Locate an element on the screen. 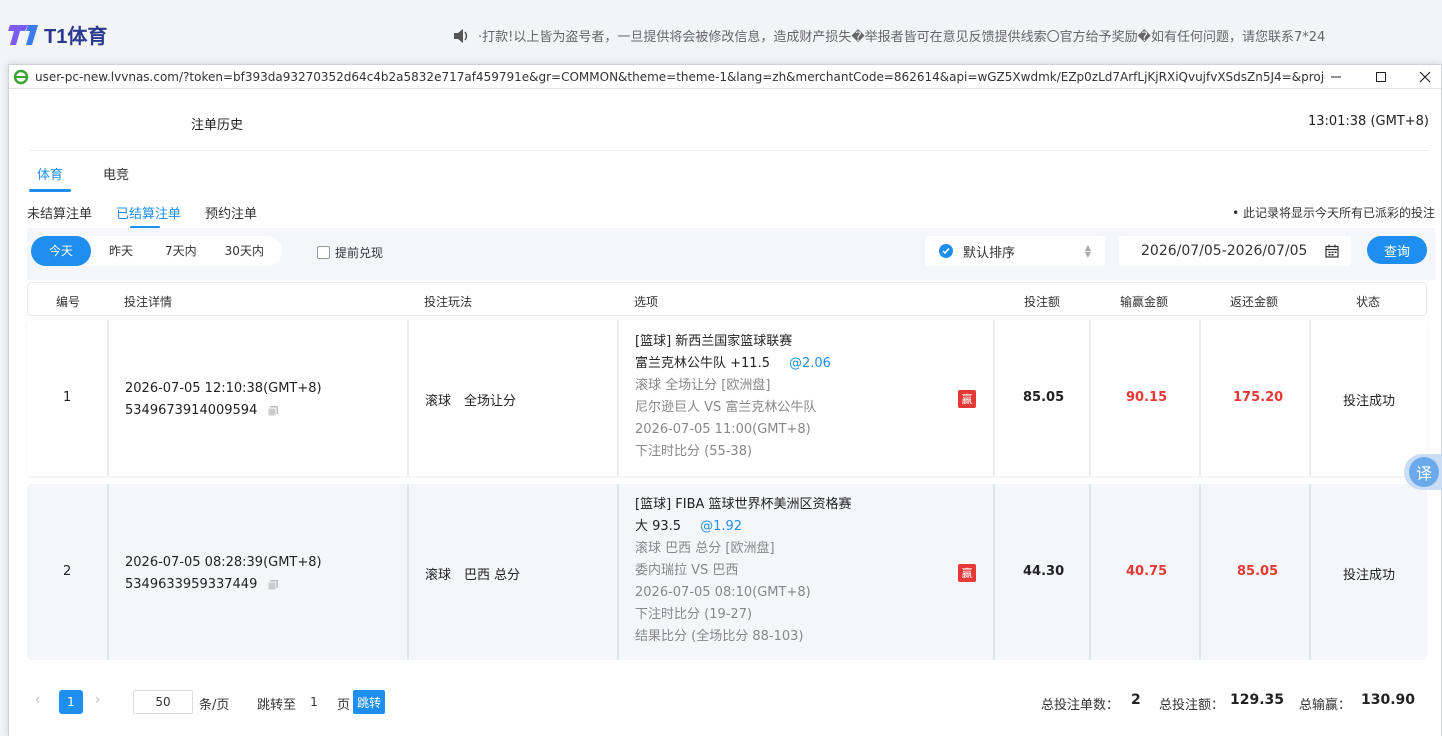  col-winloss: 输赢金额 is located at coordinates (1144, 302).